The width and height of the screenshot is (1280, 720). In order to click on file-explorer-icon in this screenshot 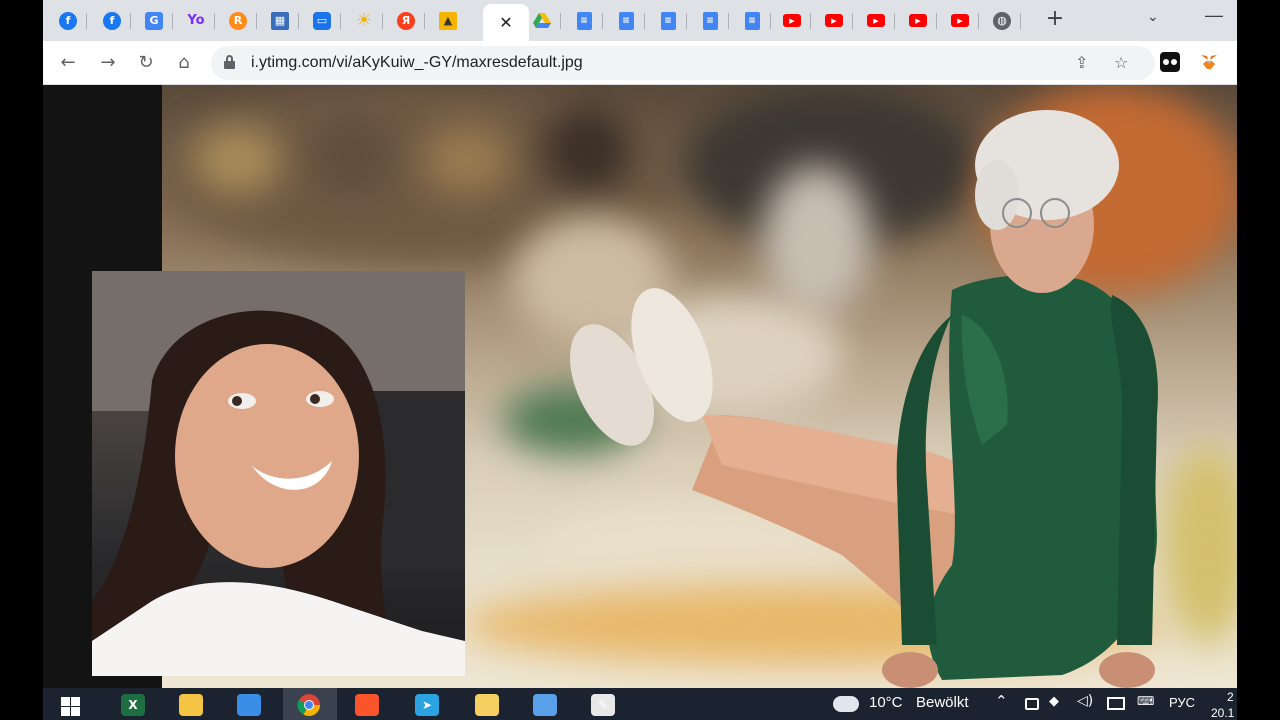, I will do `click(191, 705)`.